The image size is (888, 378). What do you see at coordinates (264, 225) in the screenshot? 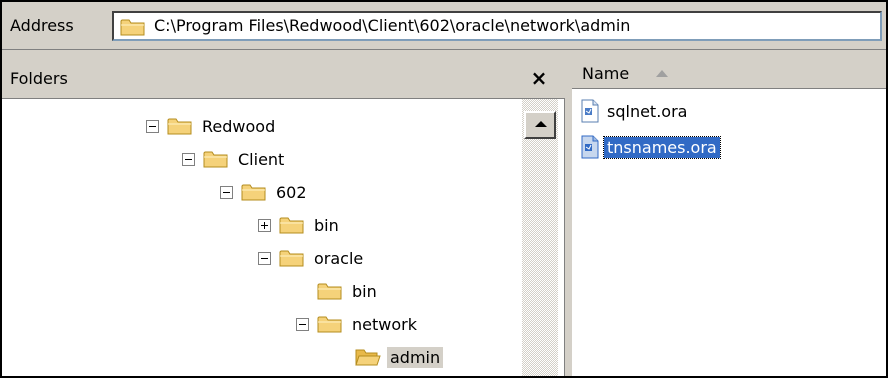
I see `expand-icon` at bounding box center [264, 225].